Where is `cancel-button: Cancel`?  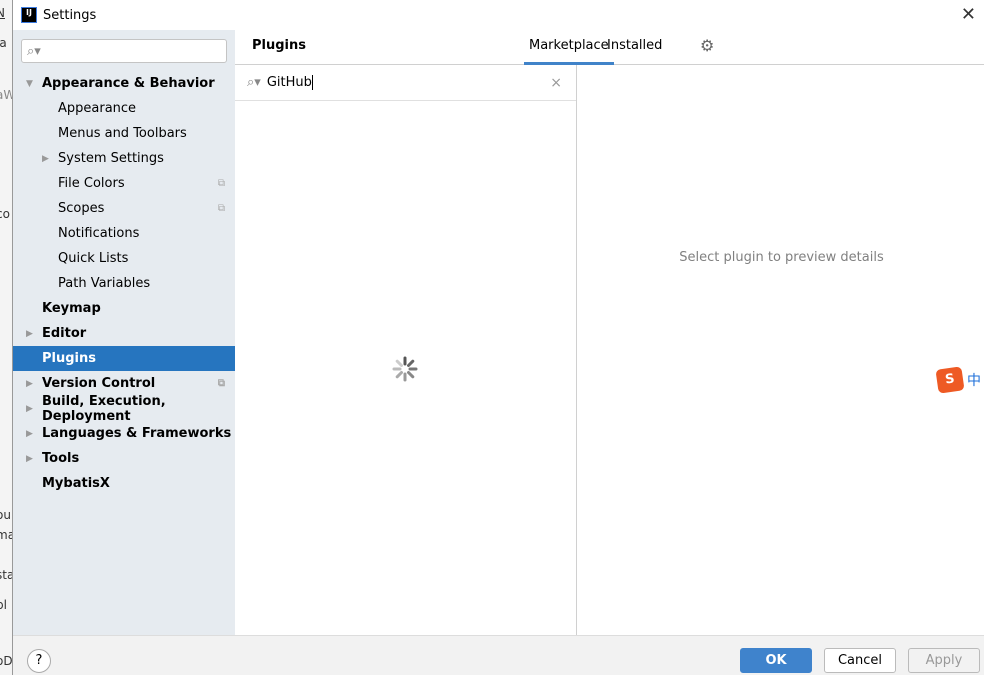
cancel-button: Cancel is located at coordinates (860, 660).